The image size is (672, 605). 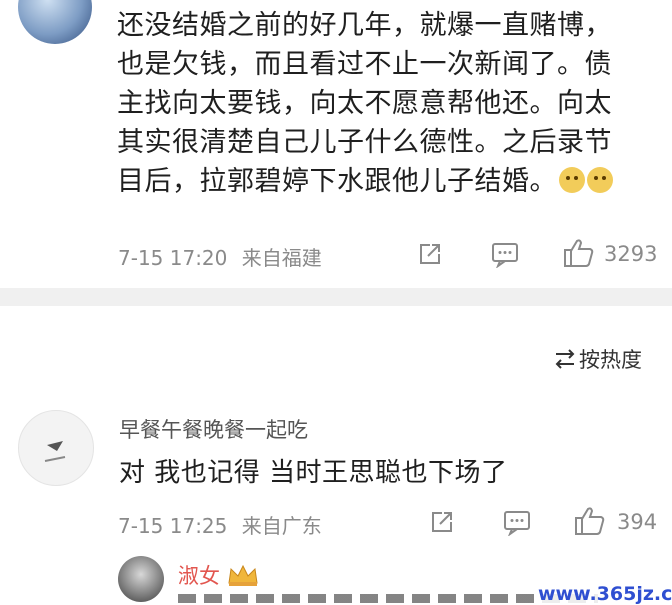 I want to click on comment-text: 对 我也记得 当时王思聪也下场了, so click(x=313, y=473).